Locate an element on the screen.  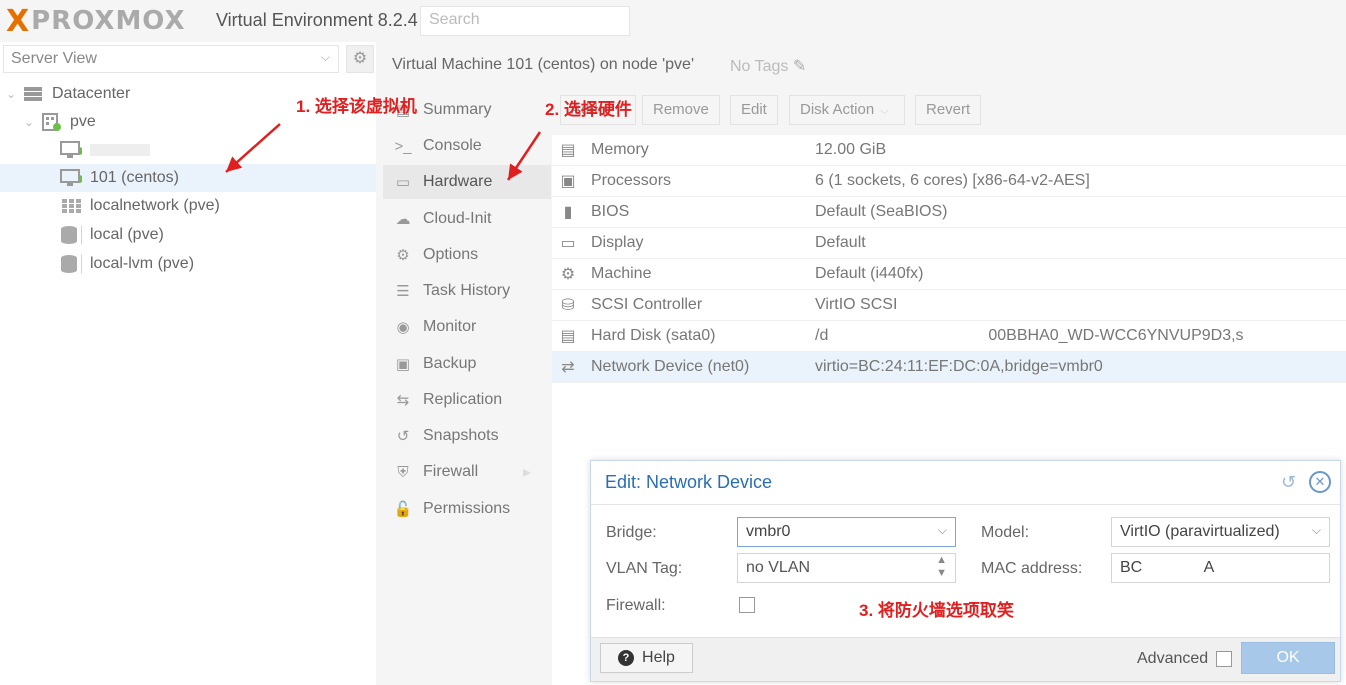
advanced-label: Advanced is located at coordinates (1173, 658).